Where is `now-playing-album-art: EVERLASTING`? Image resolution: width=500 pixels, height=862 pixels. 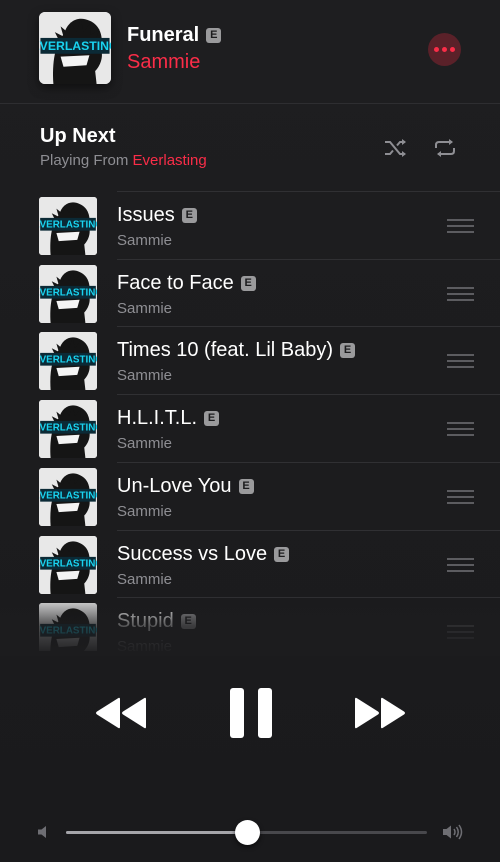
now-playing-album-art: EVERLASTING is located at coordinates (75, 48).